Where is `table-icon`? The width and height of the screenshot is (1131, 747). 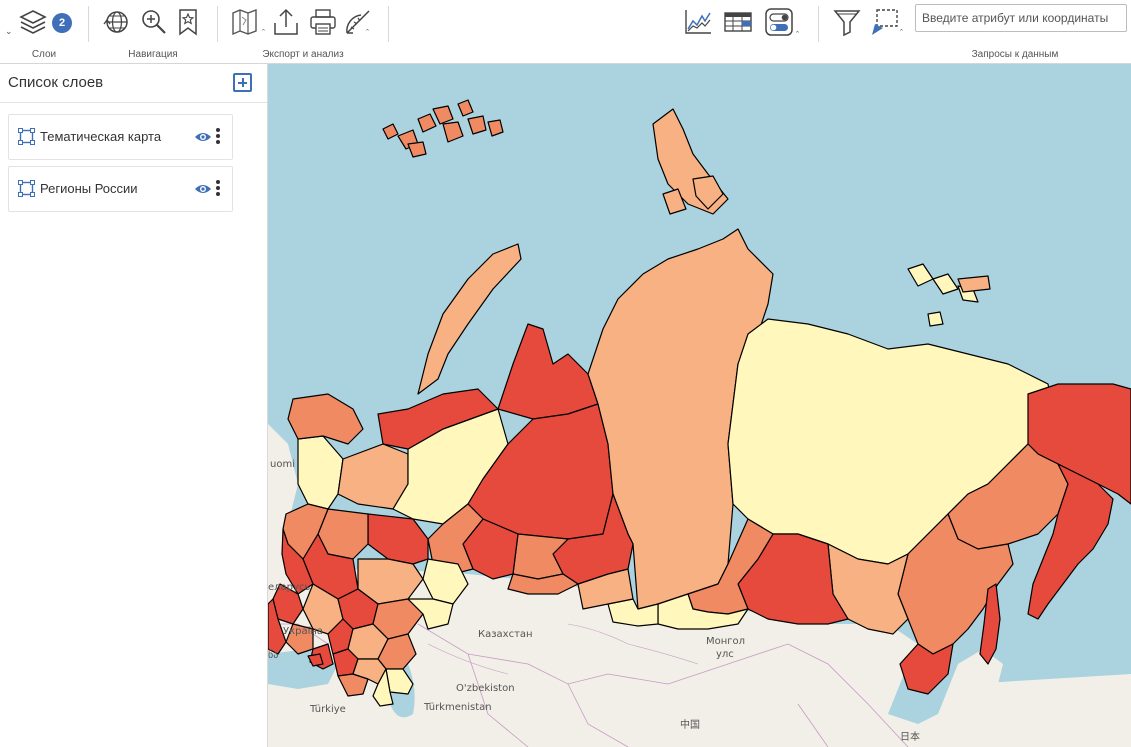
table-icon is located at coordinates (738, 22).